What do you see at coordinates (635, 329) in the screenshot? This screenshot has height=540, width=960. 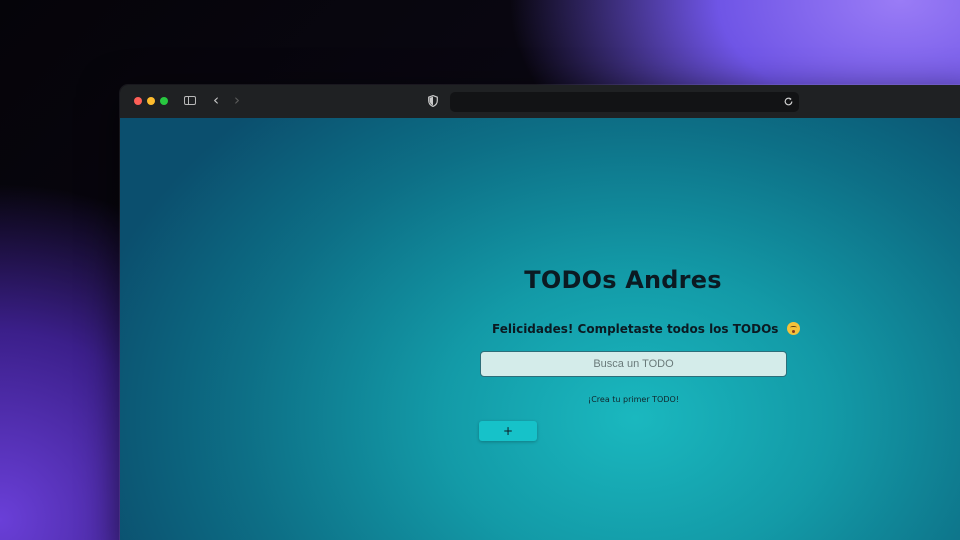 I see `congrats-message: Felicidades! Completaste todos los TODOs` at bounding box center [635, 329].